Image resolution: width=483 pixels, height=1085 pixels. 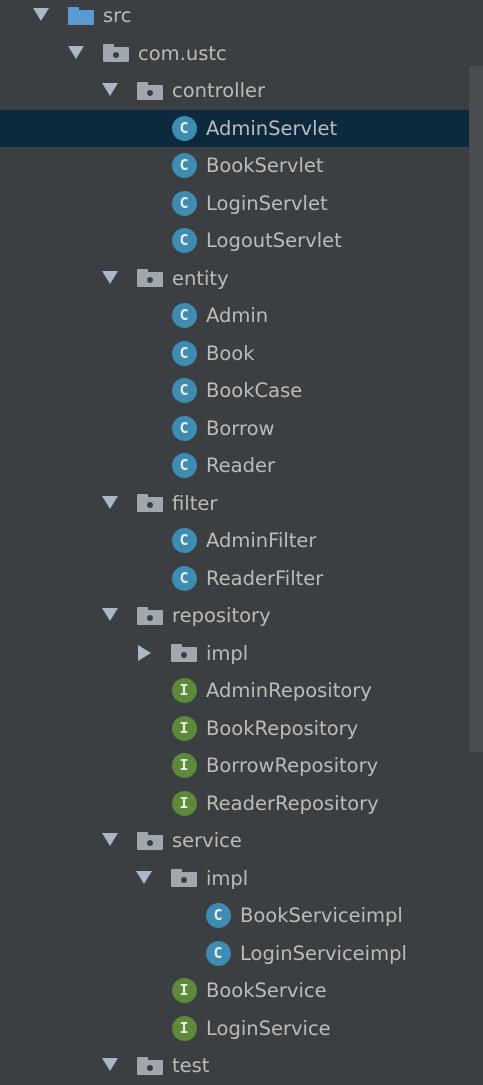 I want to click on tree-row-class: C Admin, so click(x=241, y=316).